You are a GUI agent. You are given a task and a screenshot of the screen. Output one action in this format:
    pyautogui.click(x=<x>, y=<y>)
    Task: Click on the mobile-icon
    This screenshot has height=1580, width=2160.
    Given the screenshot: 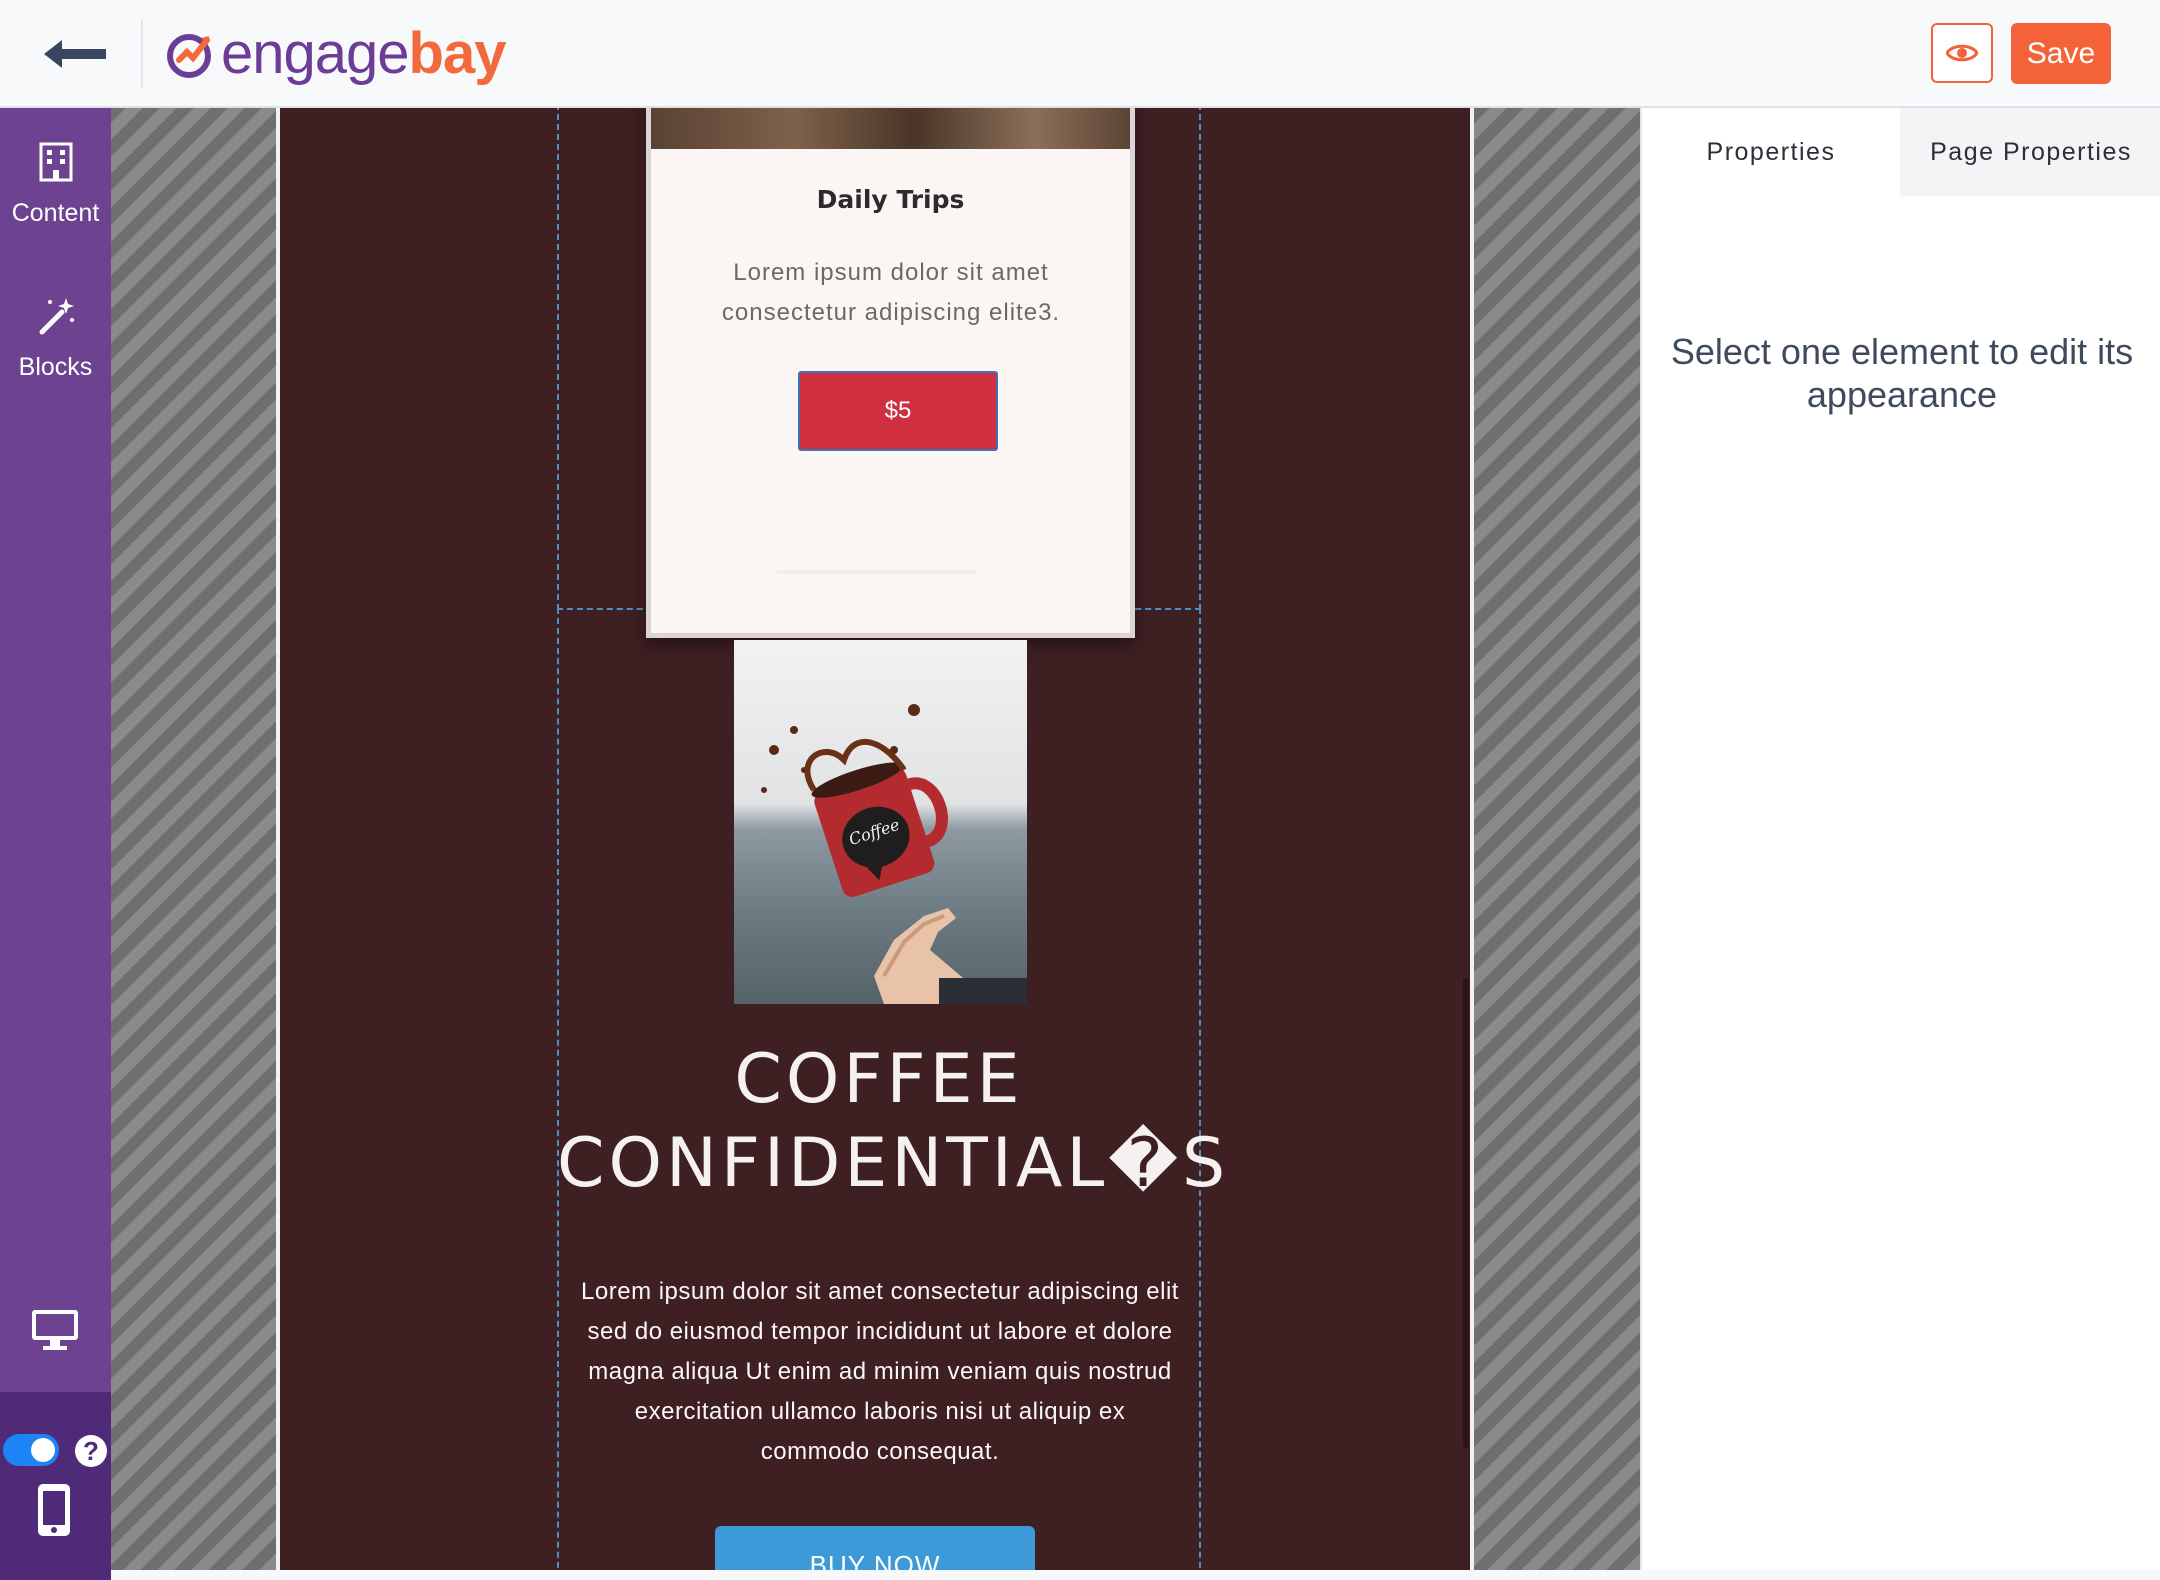 What is the action you would take?
    pyautogui.click(x=54, y=1510)
    